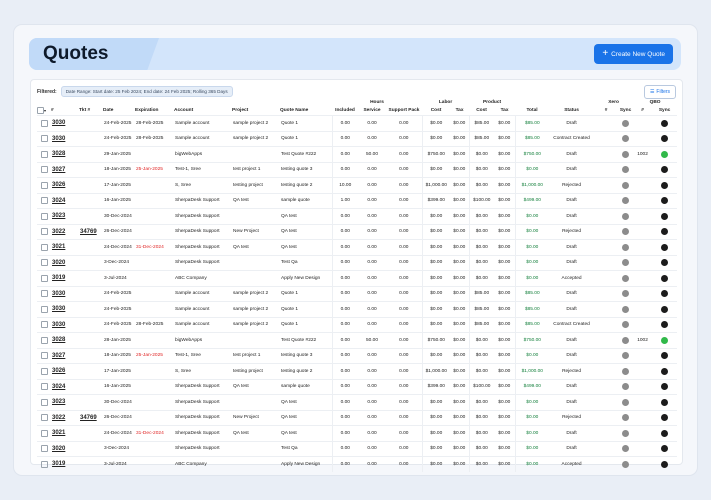  What do you see at coordinates (459, 111) in the screenshot?
I see `col-labor-tax: Tax` at bounding box center [459, 111].